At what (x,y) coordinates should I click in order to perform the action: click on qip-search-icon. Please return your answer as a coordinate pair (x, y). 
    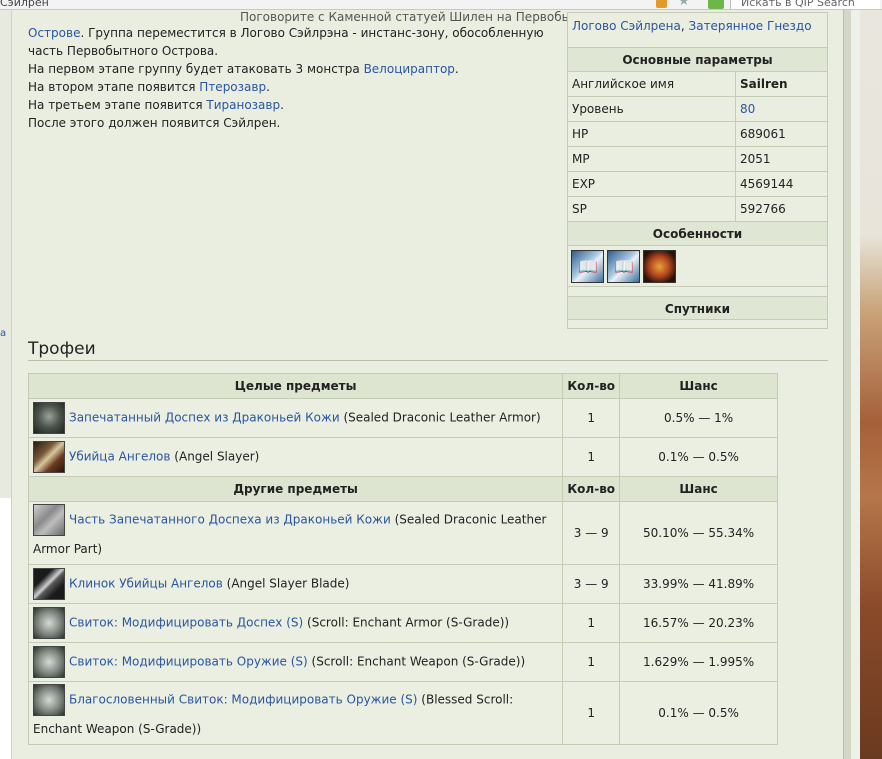
    Looking at the image, I should click on (716, 4).